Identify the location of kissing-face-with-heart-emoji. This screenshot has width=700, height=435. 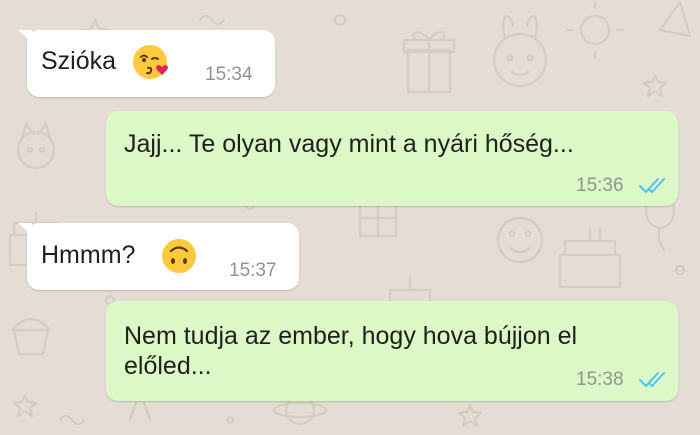
(151, 64).